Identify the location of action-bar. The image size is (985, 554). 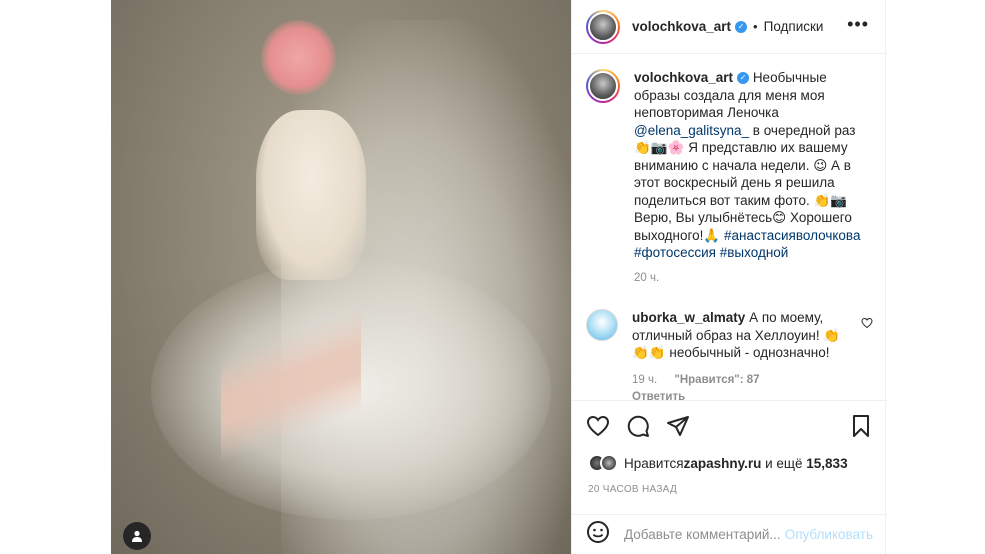
(729, 425).